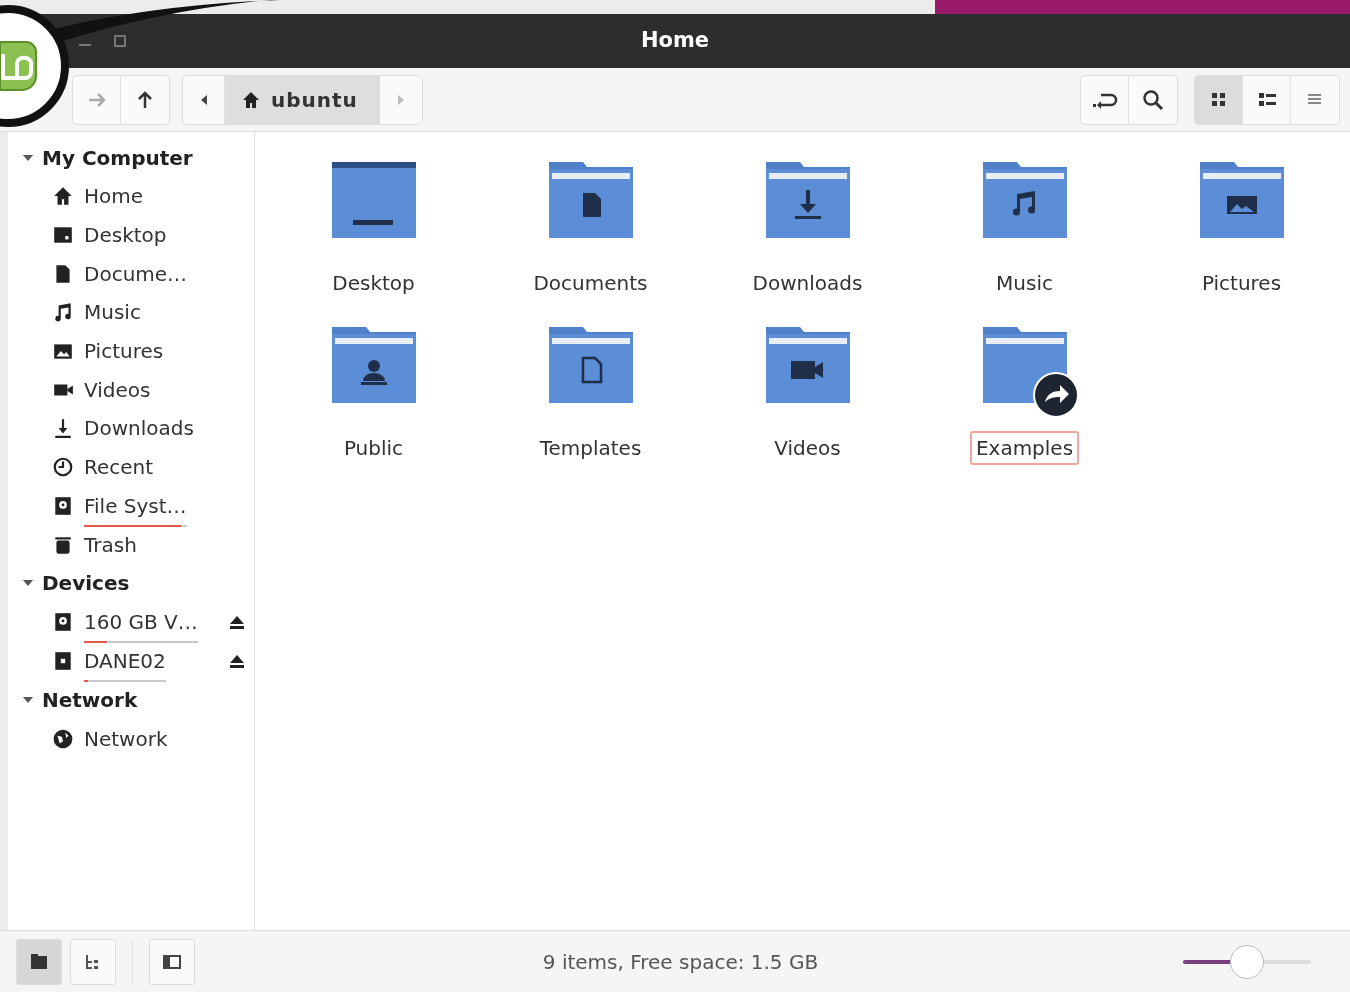 The width and height of the screenshot is (1350, 992). I want to click on section-heading: Network, so click(90, 700).